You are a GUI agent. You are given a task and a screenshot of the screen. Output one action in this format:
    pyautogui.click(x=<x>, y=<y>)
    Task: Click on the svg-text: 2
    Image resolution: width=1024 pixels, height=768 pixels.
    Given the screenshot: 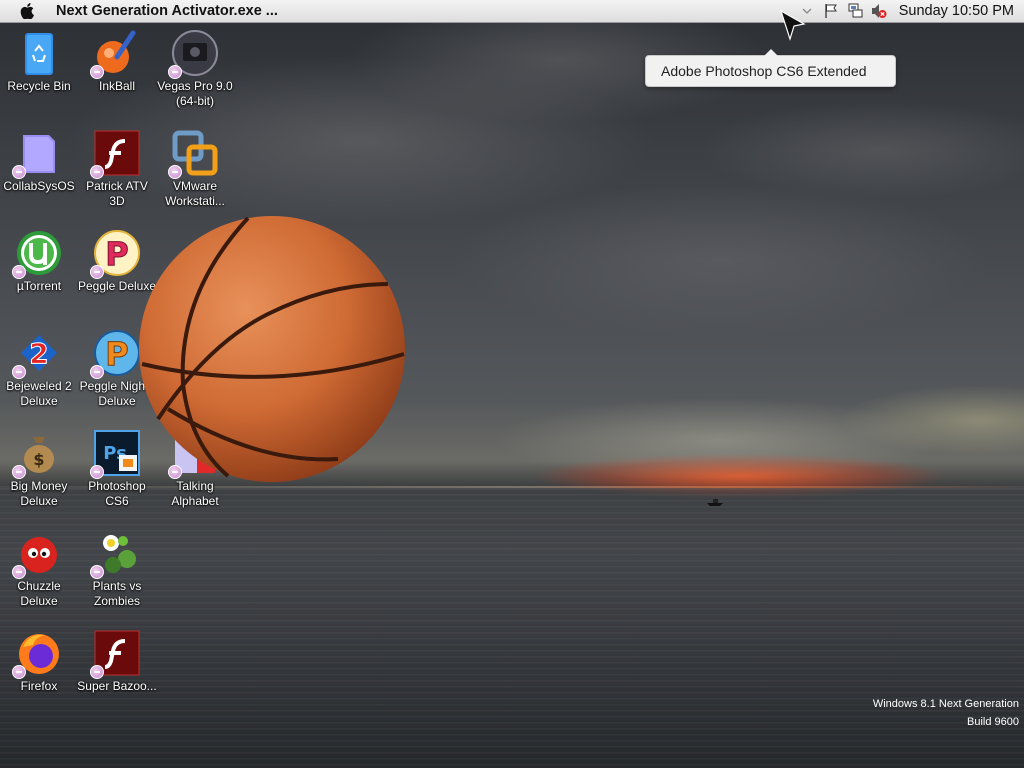 What is the action you would take?
    pyautogui.click(x=38, y=353)
    